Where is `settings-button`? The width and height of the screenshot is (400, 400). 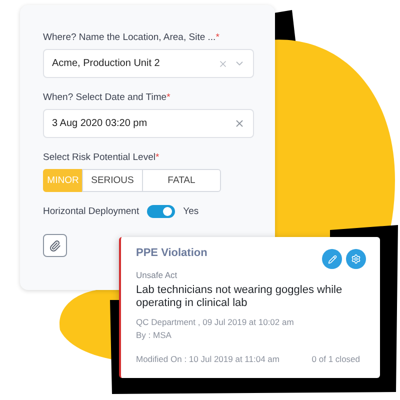 settings-button is located at coordinates (356, 259).